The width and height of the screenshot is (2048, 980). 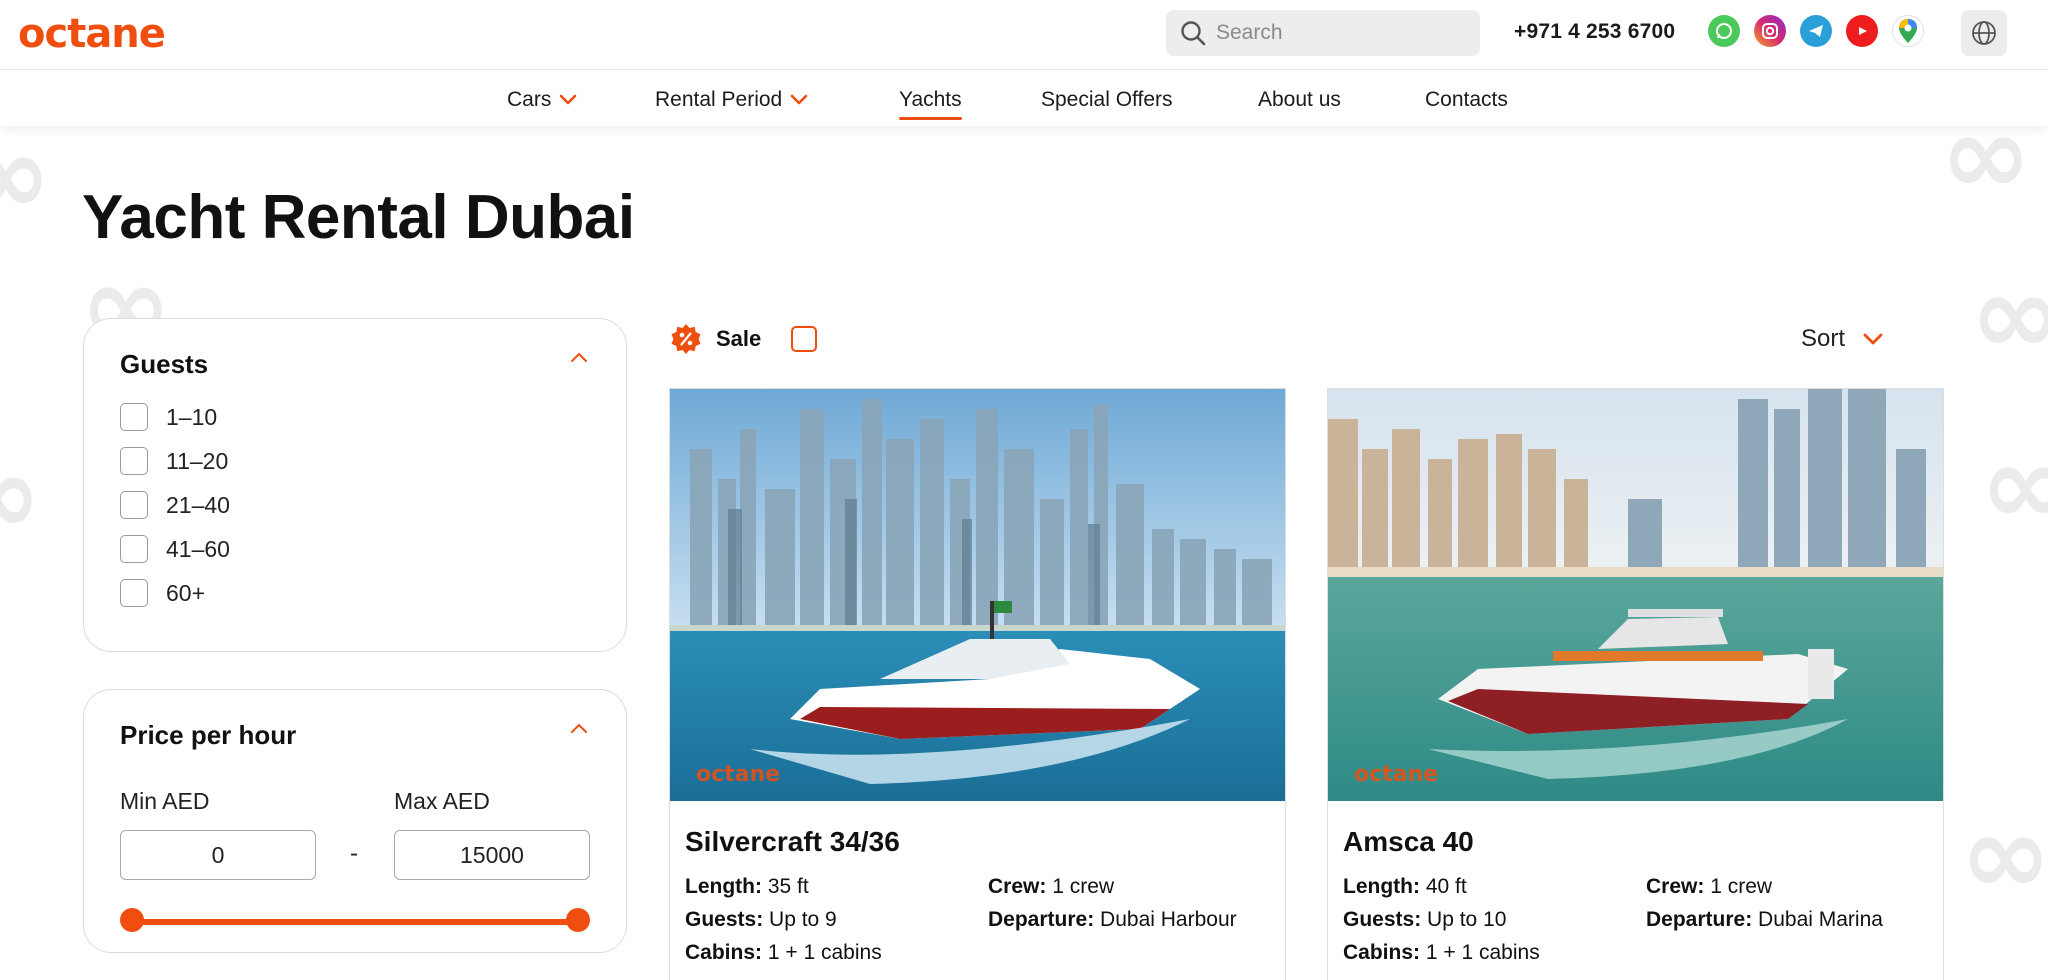 I want to click on maps-icon, so click(x=1908, y=31).